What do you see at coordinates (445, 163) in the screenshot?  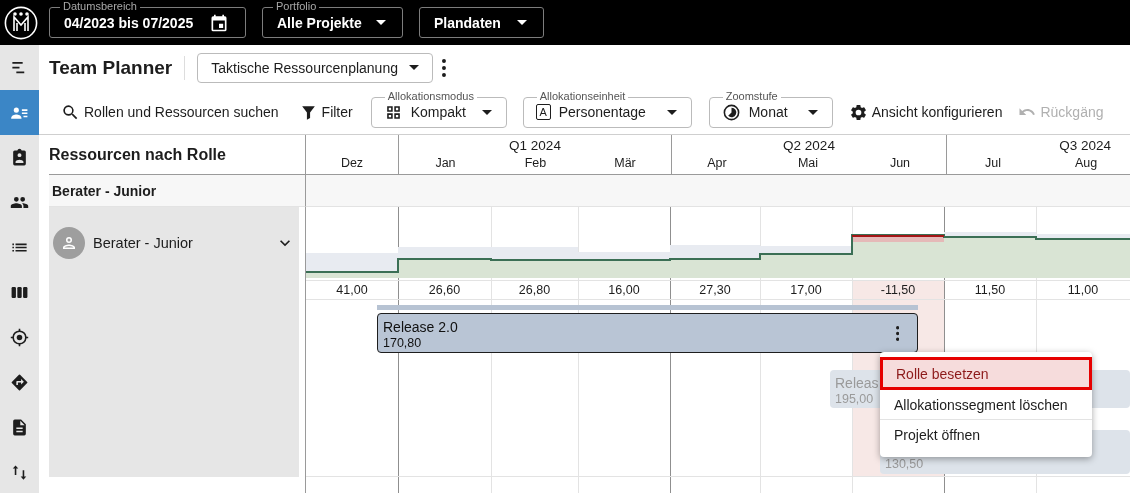 I see `month-label: Jan` at bounding box center [445, 163].